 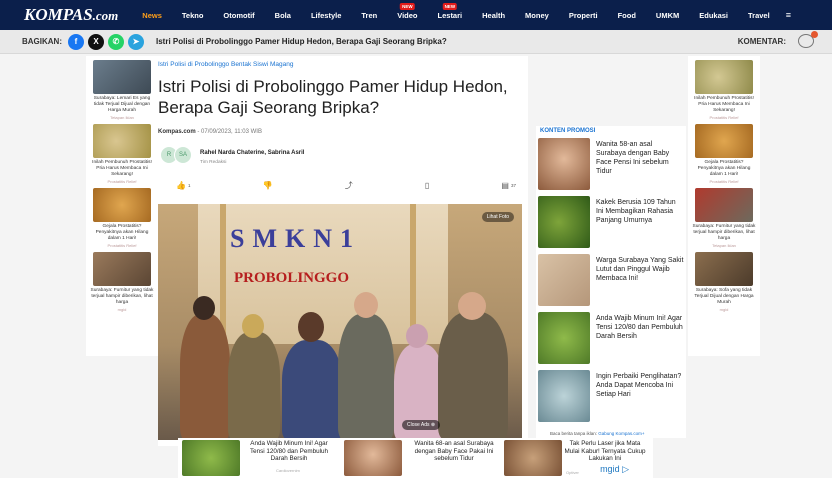 I want to click on like-button: 👍 1, so click(x=183, y=185).